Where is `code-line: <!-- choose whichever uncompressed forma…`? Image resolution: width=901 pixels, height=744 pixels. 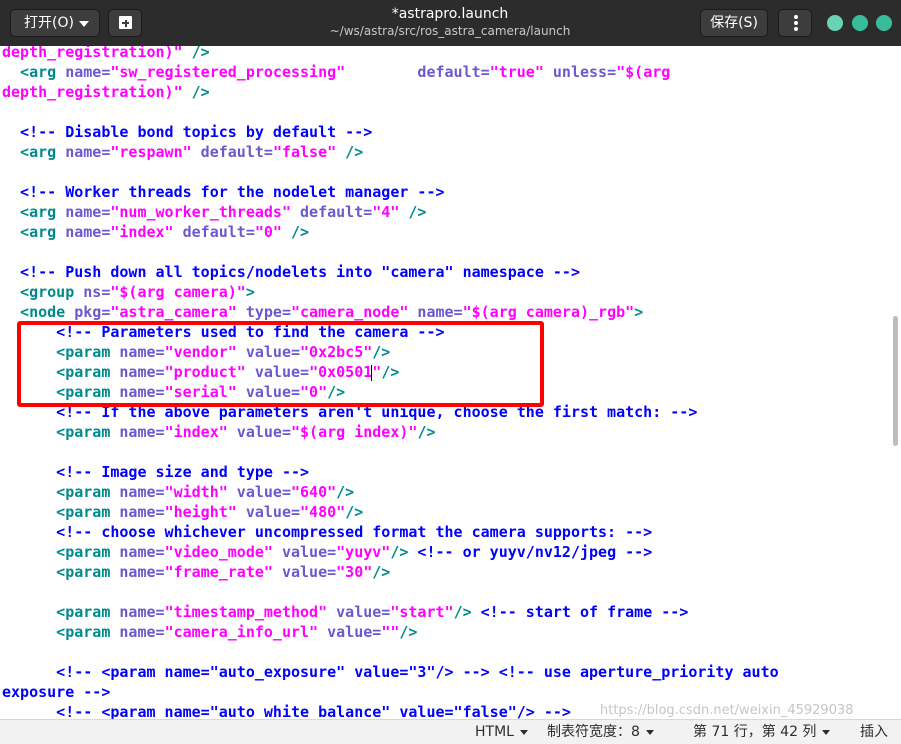 code-line: <!-- choose whichever uncompressed forma… is located at coordinates (327, 532).